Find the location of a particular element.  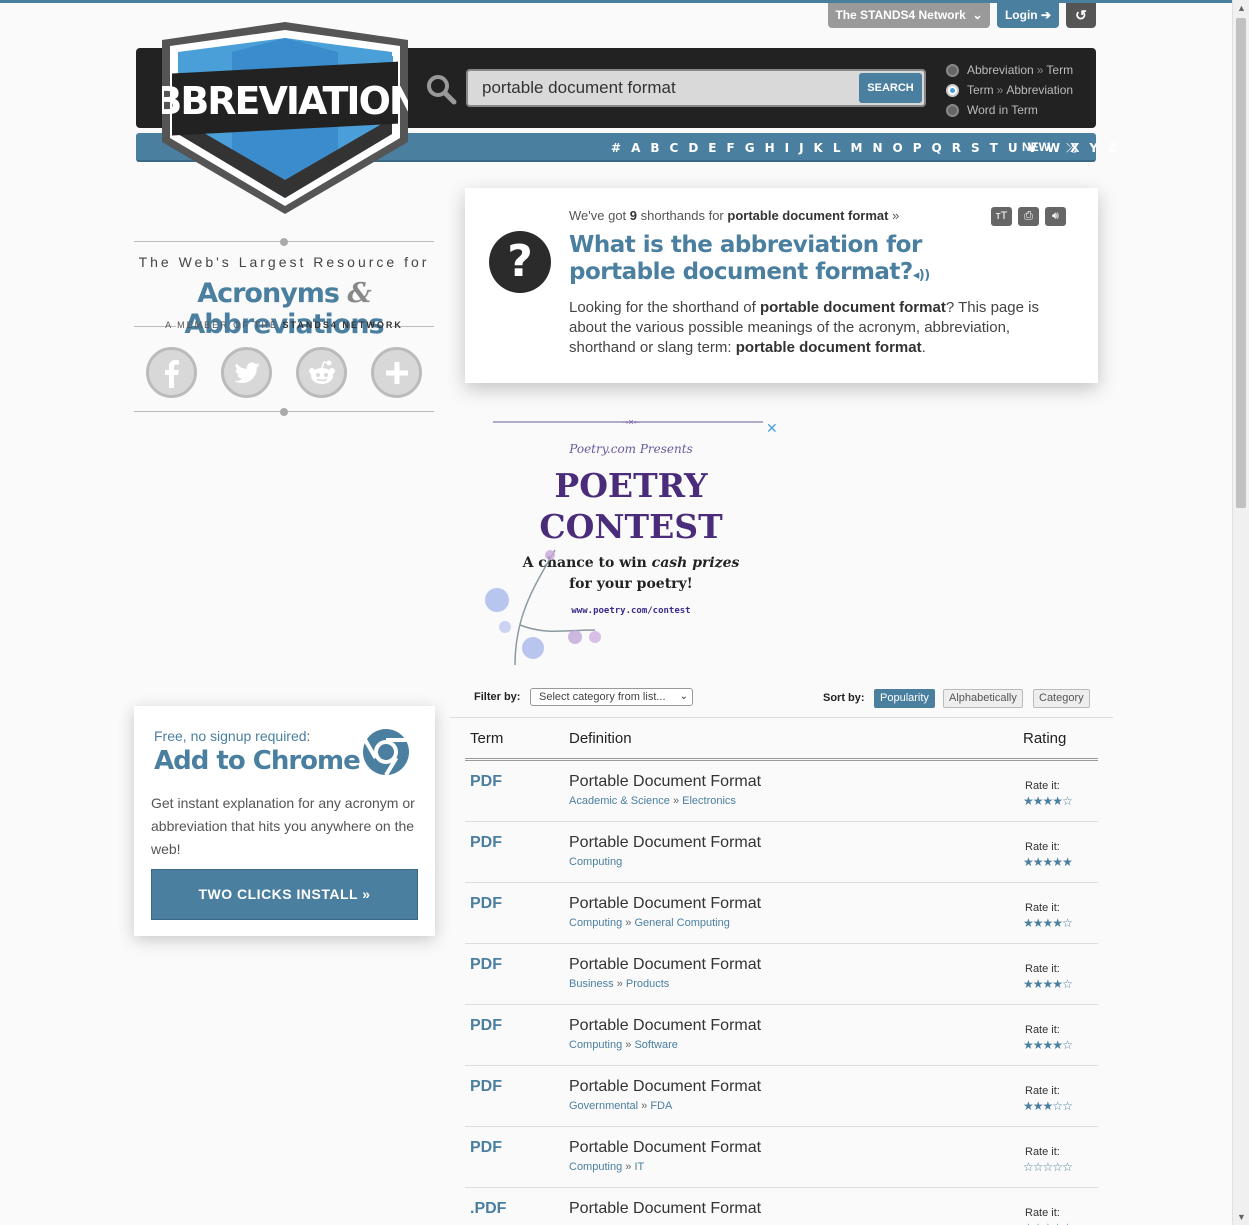

star-rating: ★★★☆☆ is located at coordinates (1048, 1106).